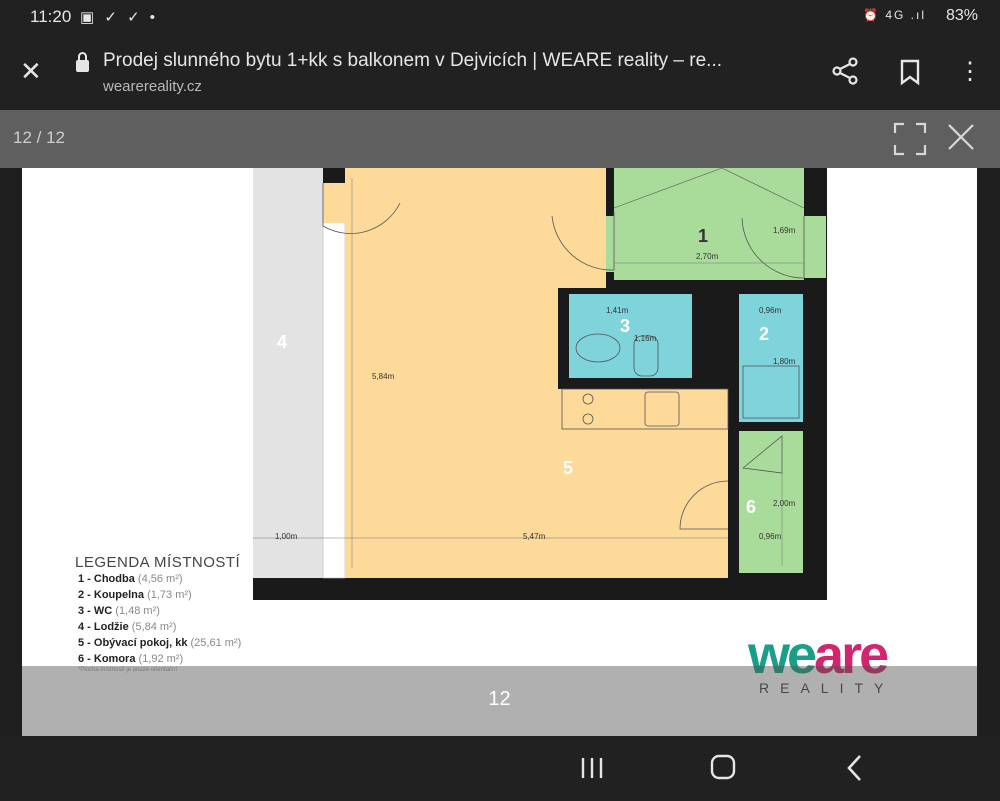 The image size is (1000, 801). I want to click on room-3-number: 3, so click(625, 326).